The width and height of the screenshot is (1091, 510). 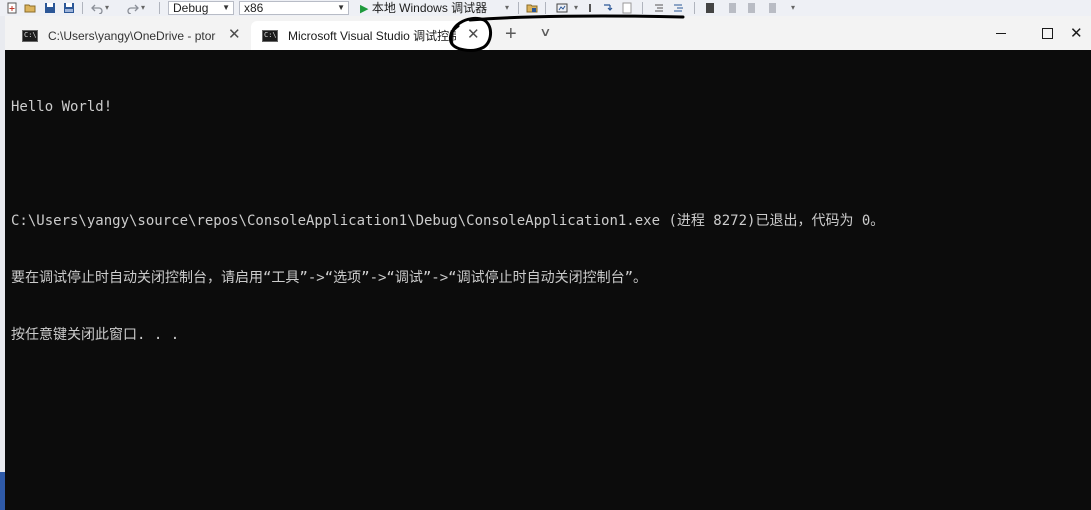 I want to click on save-all-icon, so click(x=69, y=8).